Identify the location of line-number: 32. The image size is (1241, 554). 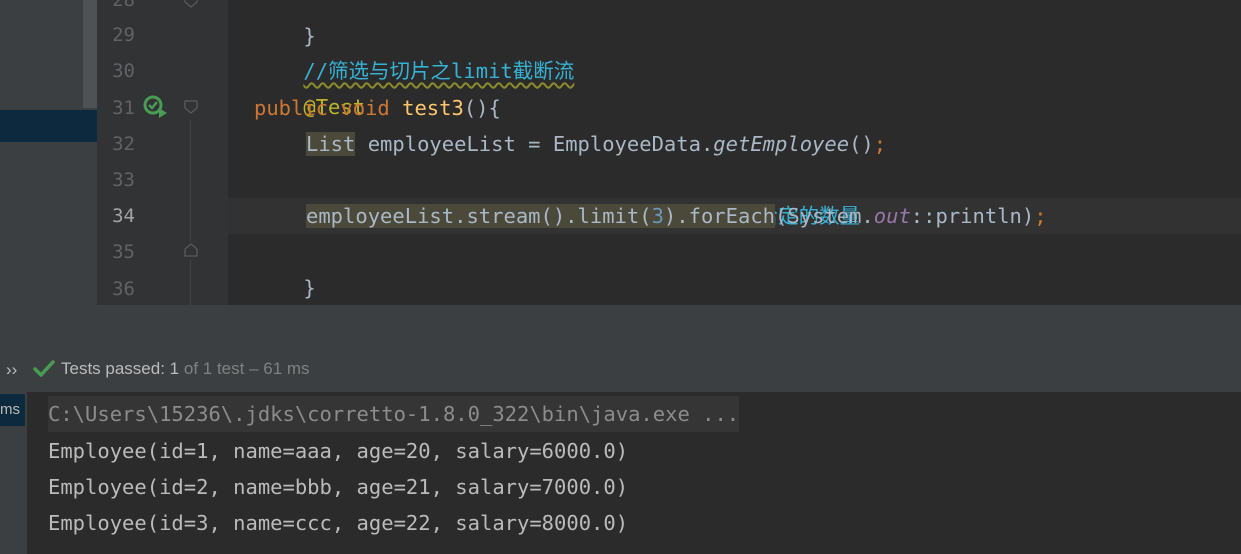
(123, 144).